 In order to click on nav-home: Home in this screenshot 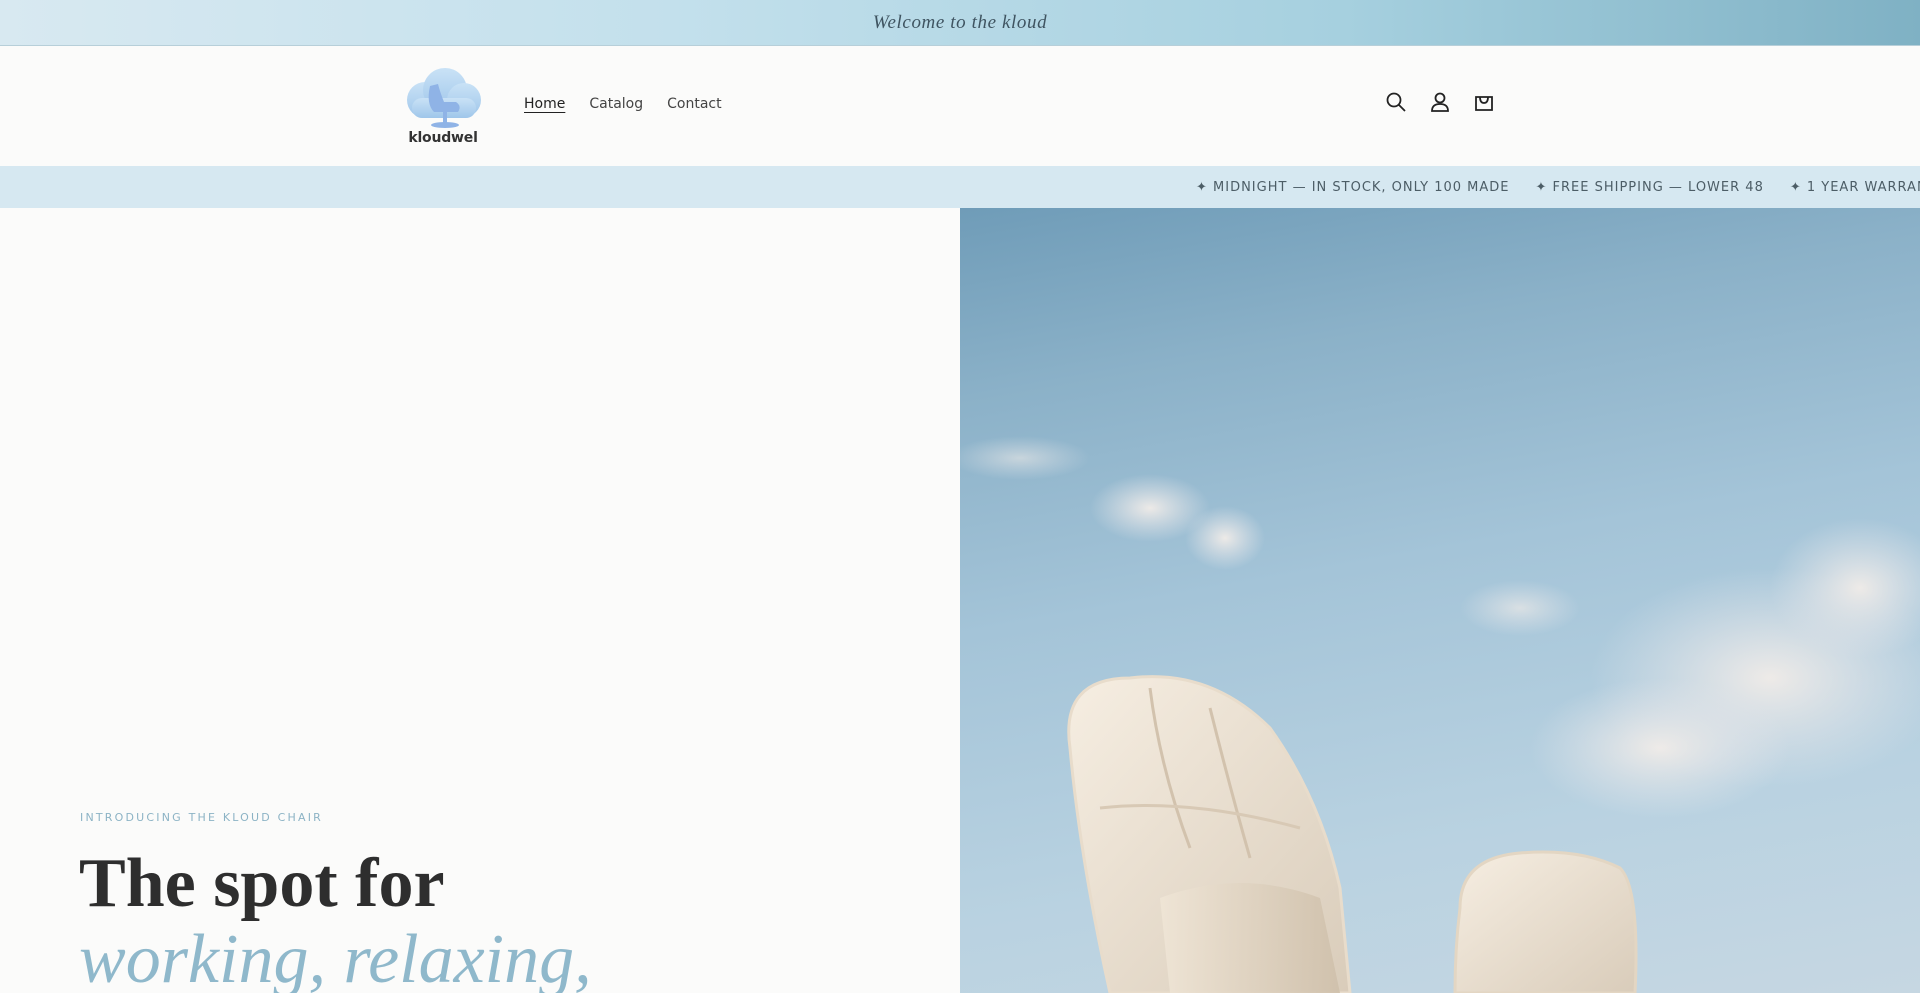, I will do `click(544, 104)`.